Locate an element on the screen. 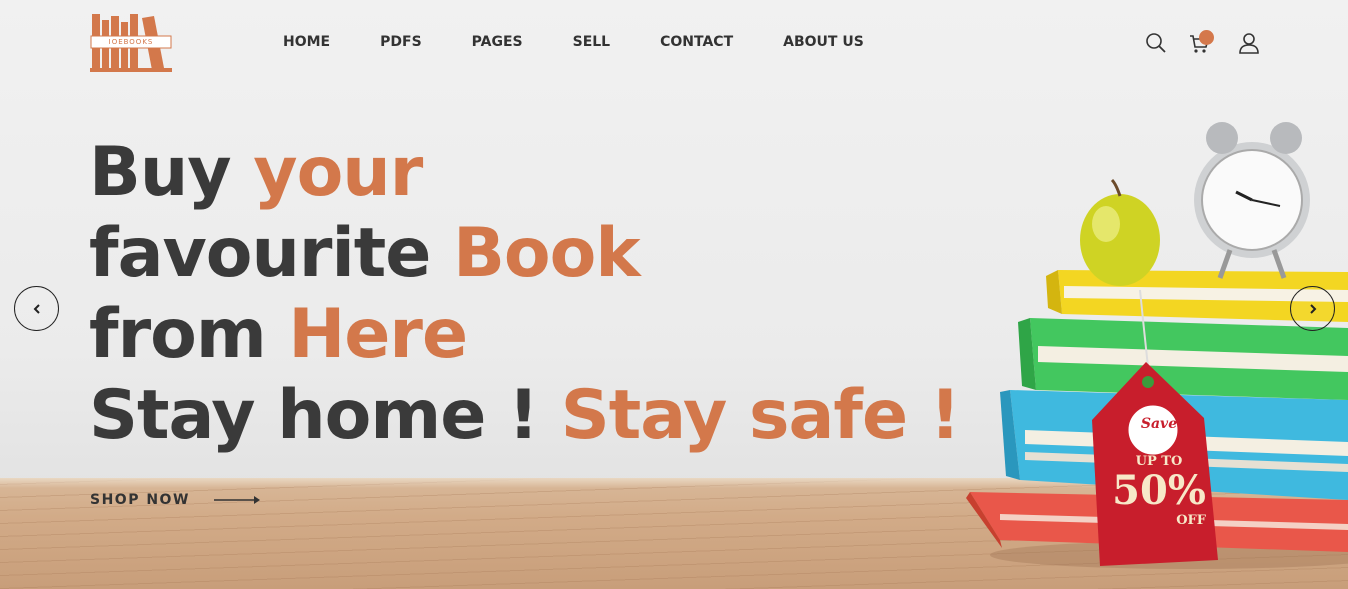 The width and height of the screenshot is (1348, 589). slider-prev-button is located at coordinates (36, 308).